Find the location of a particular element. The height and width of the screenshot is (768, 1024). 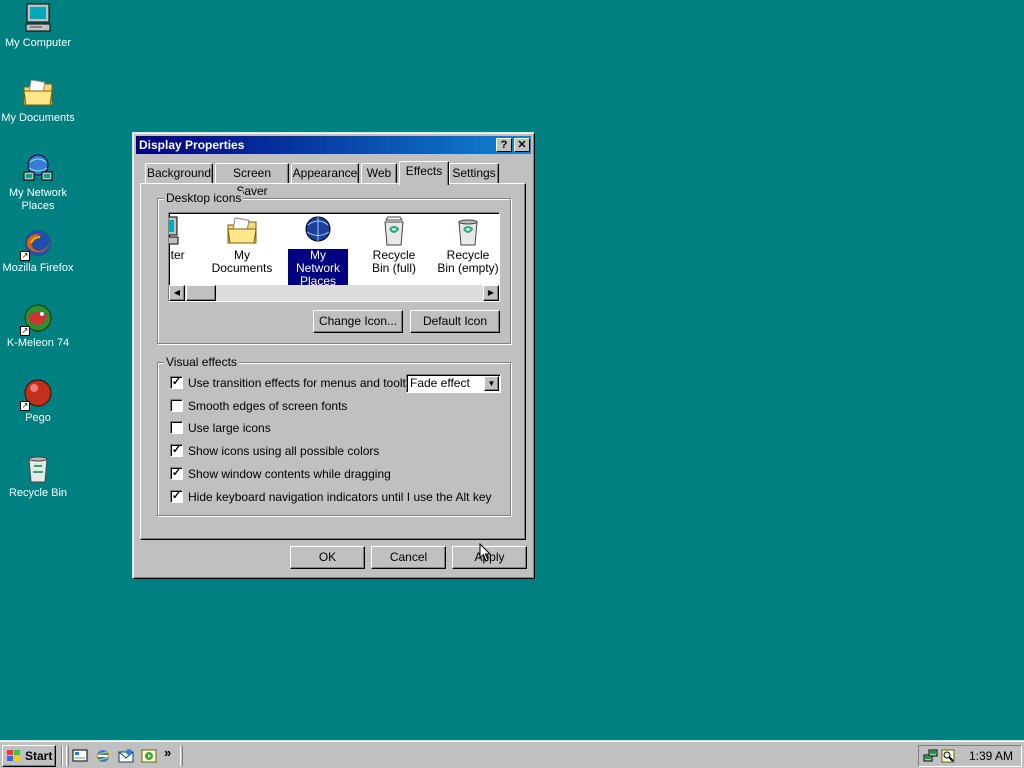

tab-effects: Effects is located at coordinates (424, 173).